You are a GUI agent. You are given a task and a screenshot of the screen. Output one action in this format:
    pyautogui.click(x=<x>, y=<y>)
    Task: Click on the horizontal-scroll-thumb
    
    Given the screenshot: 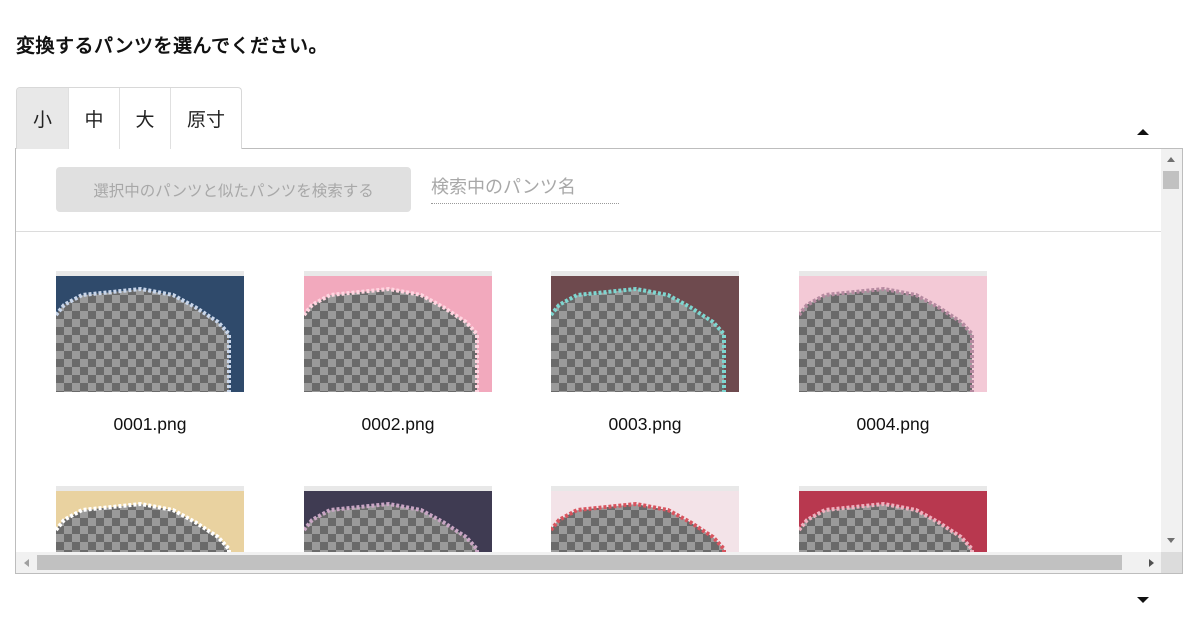 What is the action you would take?
    pyautogui.click(x=579, y=562)
    